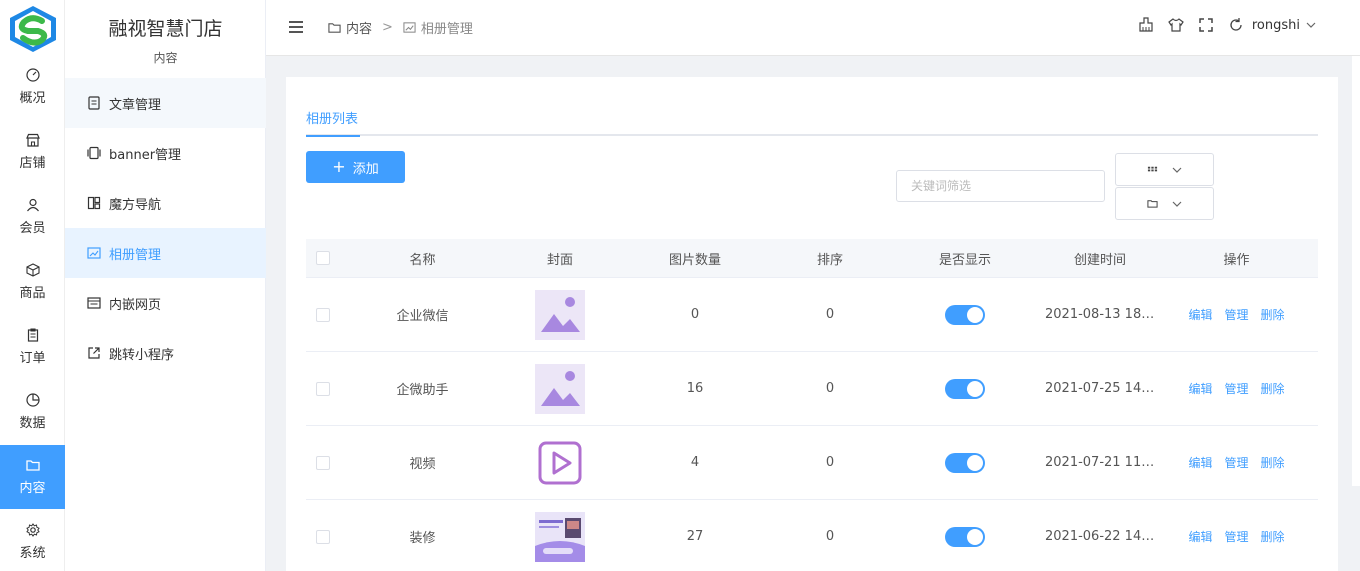 The height and width of the screenshot is (571, 1360). I want to click on column-header-name: 名称, so click(422, 260).